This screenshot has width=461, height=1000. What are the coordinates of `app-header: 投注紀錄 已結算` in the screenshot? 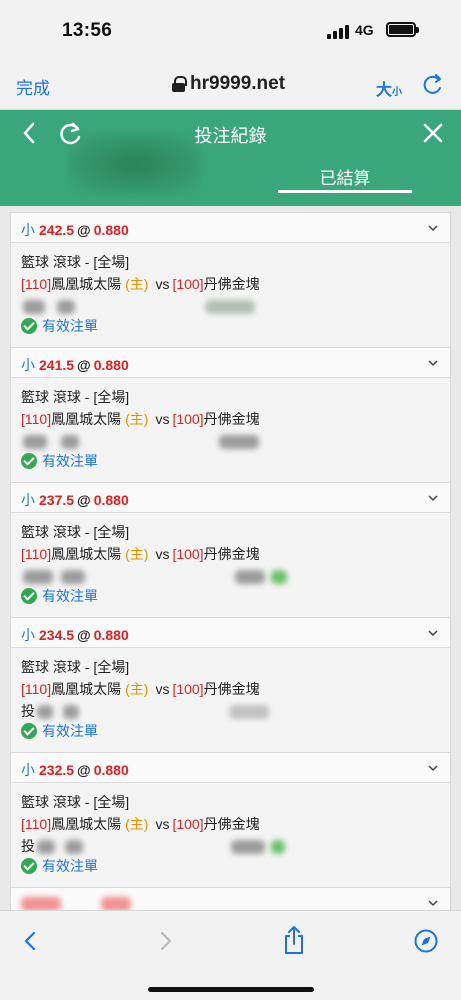 It's located at (230, 158).